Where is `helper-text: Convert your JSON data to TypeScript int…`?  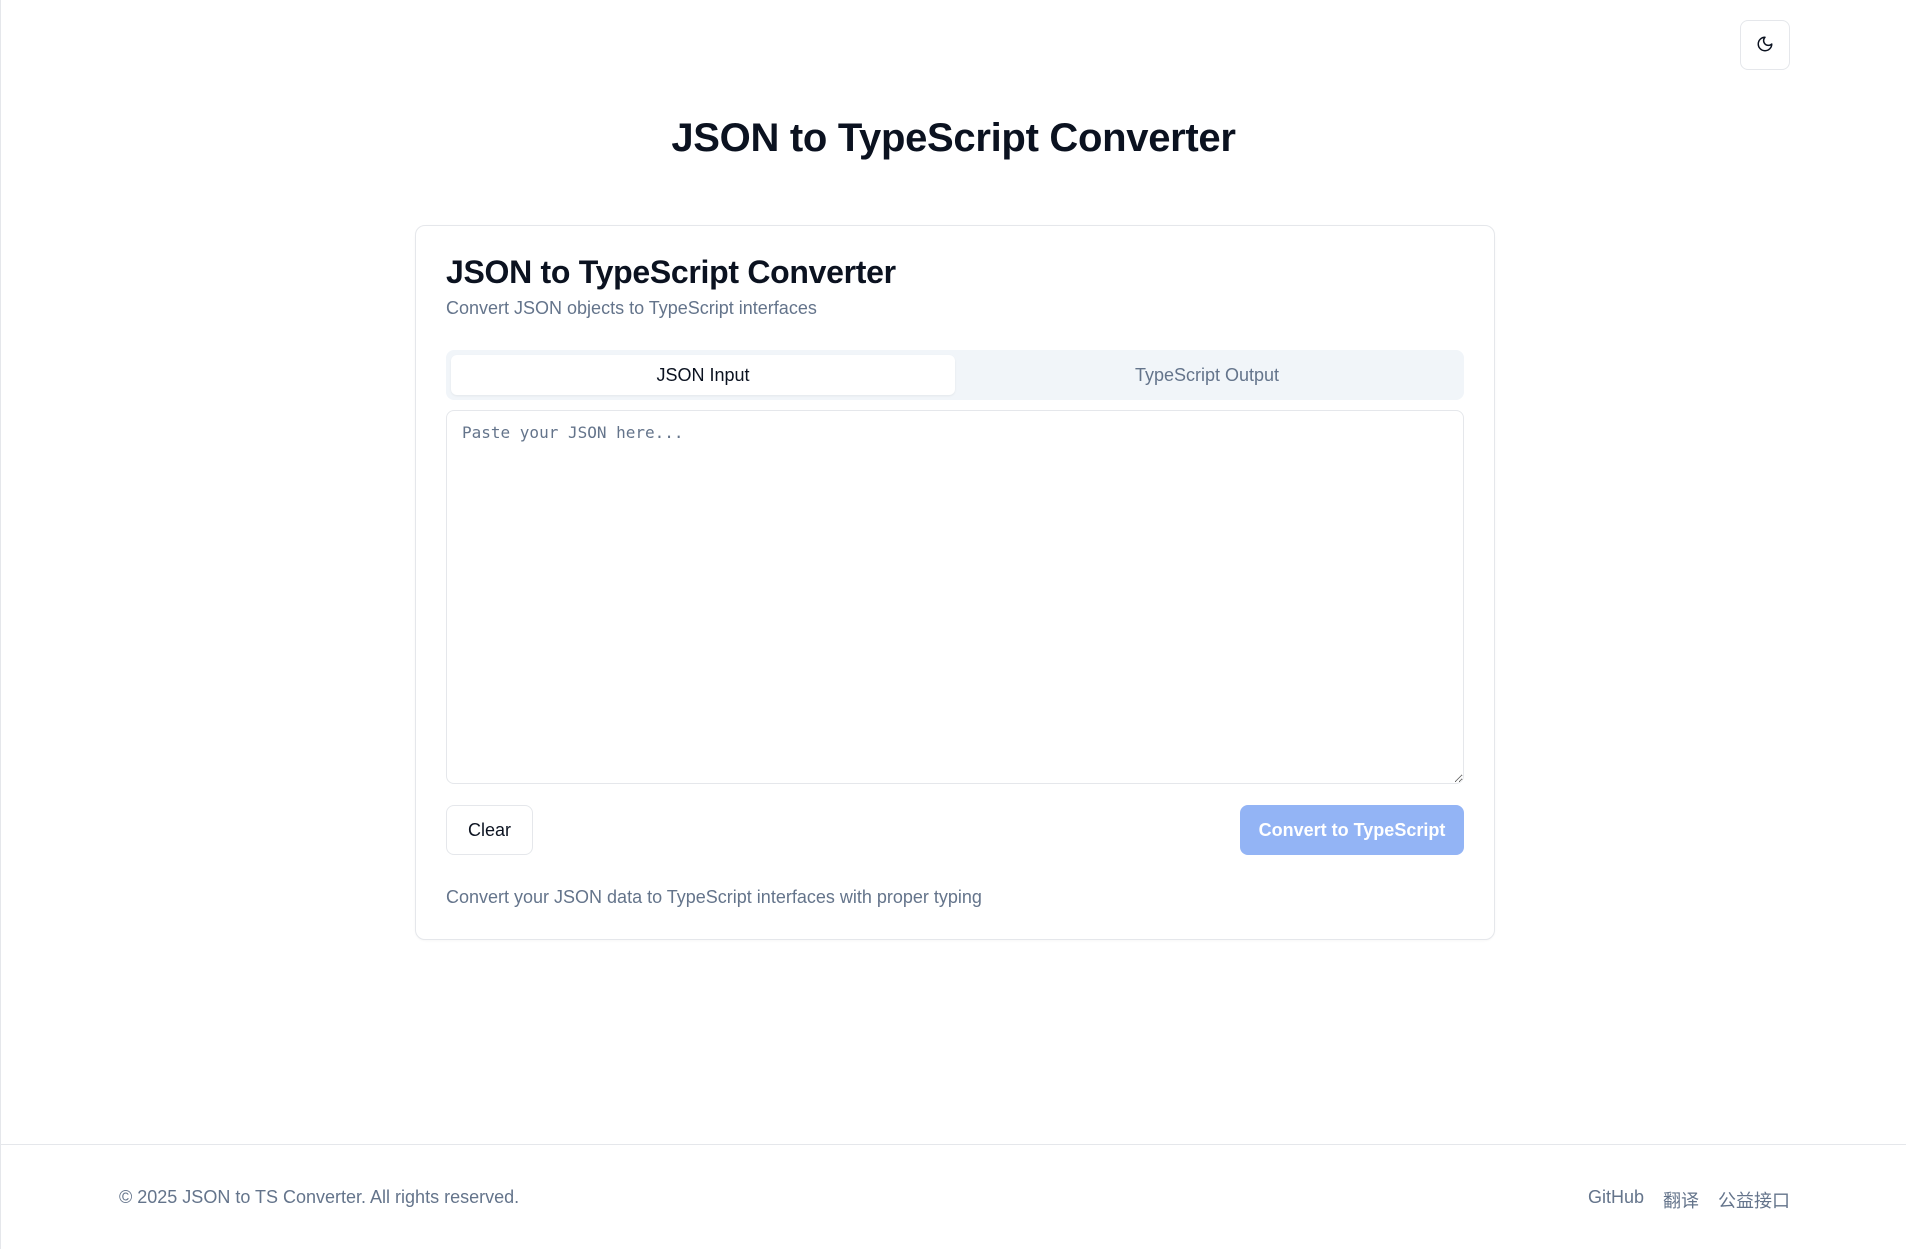
helper-text: Convert your JSON data to TypeScript int… is located at coordinates (714, 897).